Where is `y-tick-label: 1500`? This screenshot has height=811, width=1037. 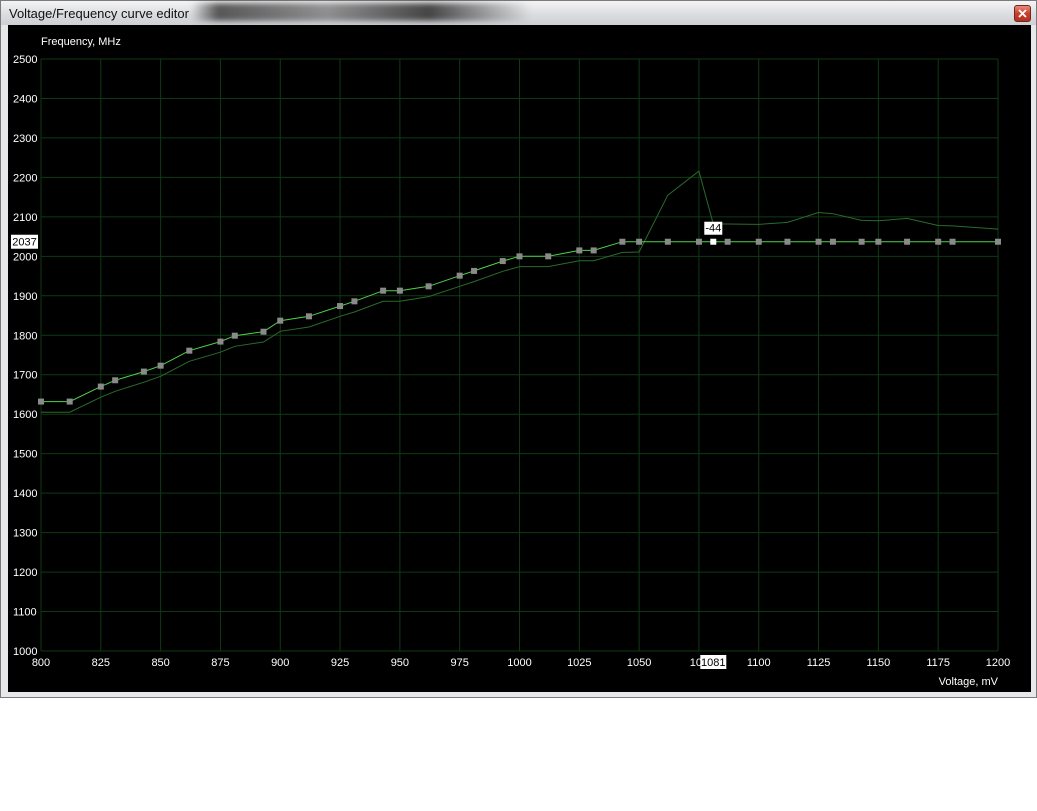 y-tick-label: 1500 is located at coordinates (25, 455).